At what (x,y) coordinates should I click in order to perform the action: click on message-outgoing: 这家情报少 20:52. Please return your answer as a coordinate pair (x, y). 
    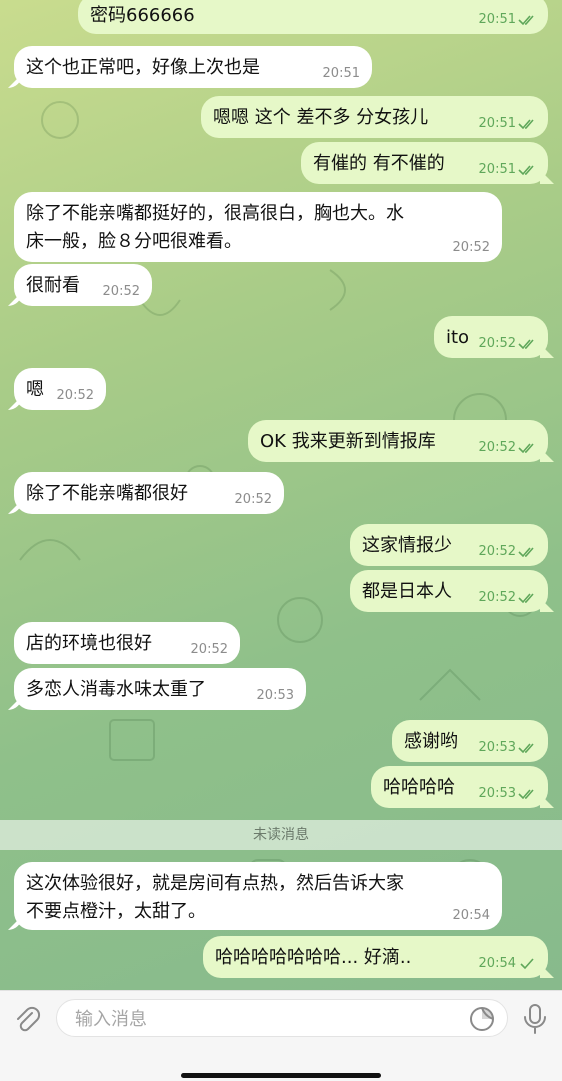
    Looking at the image, I should click on (449, 545).